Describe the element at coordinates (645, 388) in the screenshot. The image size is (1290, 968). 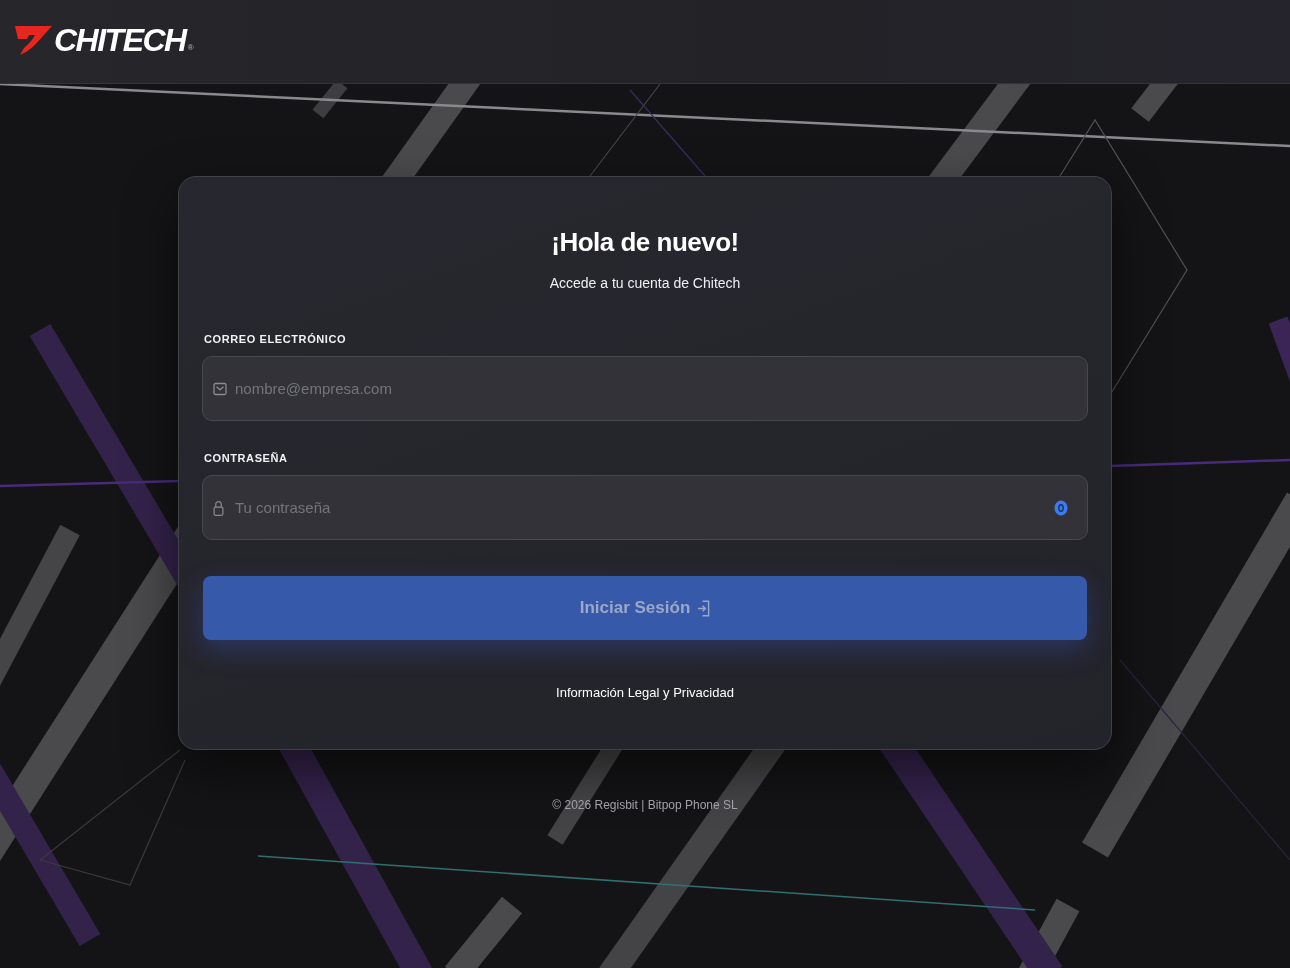
I see `email-field: nombre@empresa.com` at that location.